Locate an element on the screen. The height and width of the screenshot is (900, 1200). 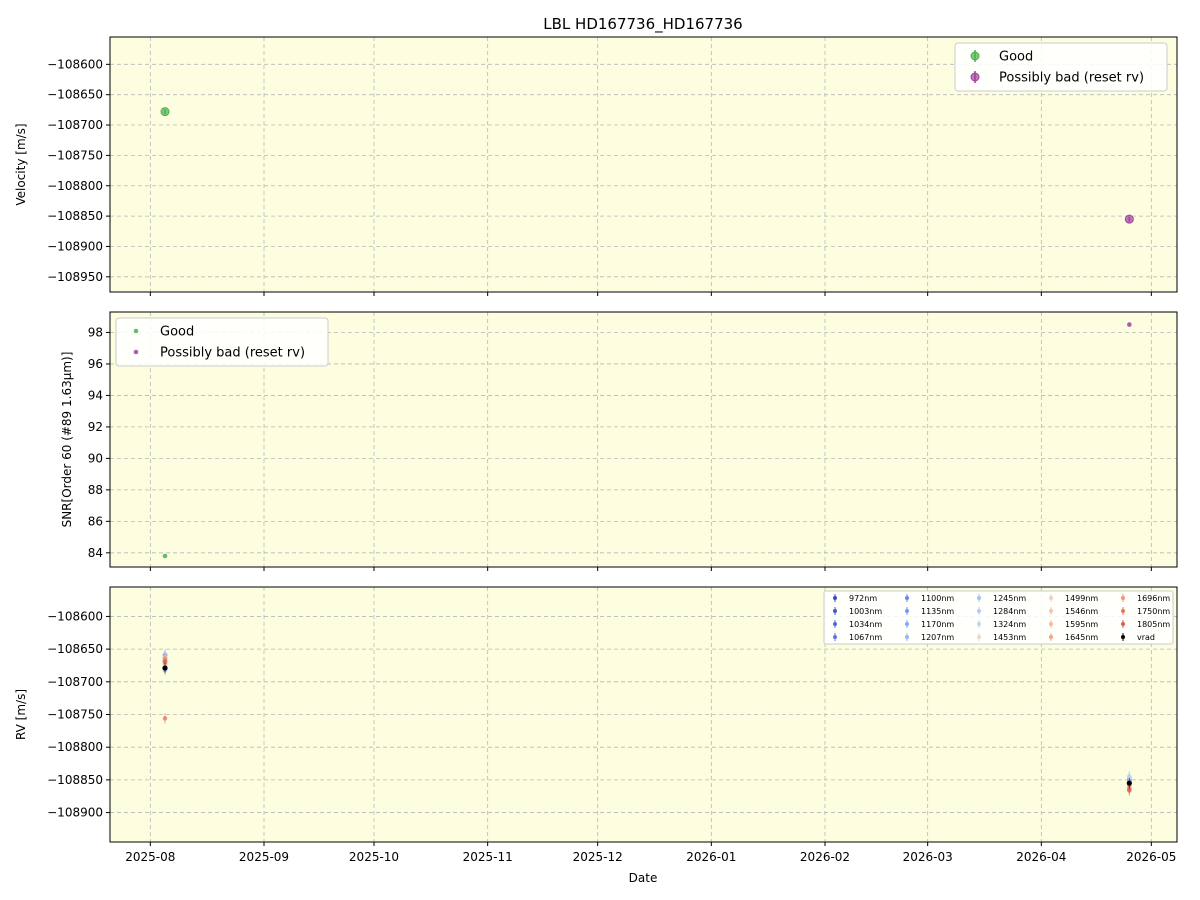
legend-label: 1696nm is located at coordinates (1153, 598).